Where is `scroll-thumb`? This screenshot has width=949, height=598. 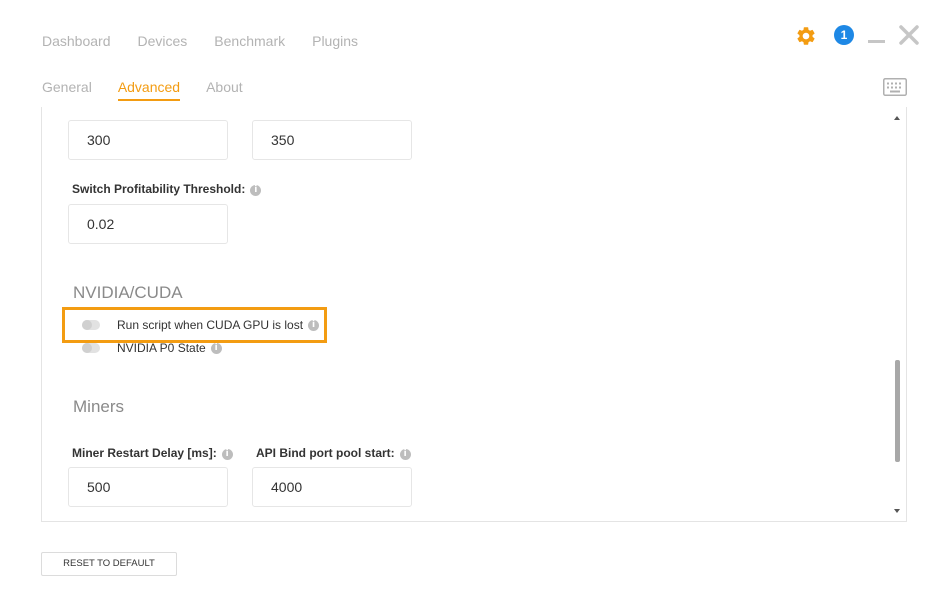
scroll-thumb is located at coordinates (897, 411).